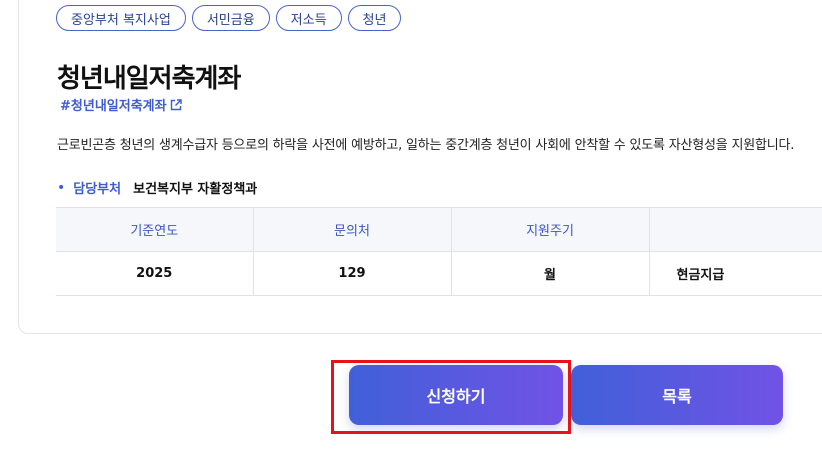  I want to click on header-support-type, so click(735, 229).